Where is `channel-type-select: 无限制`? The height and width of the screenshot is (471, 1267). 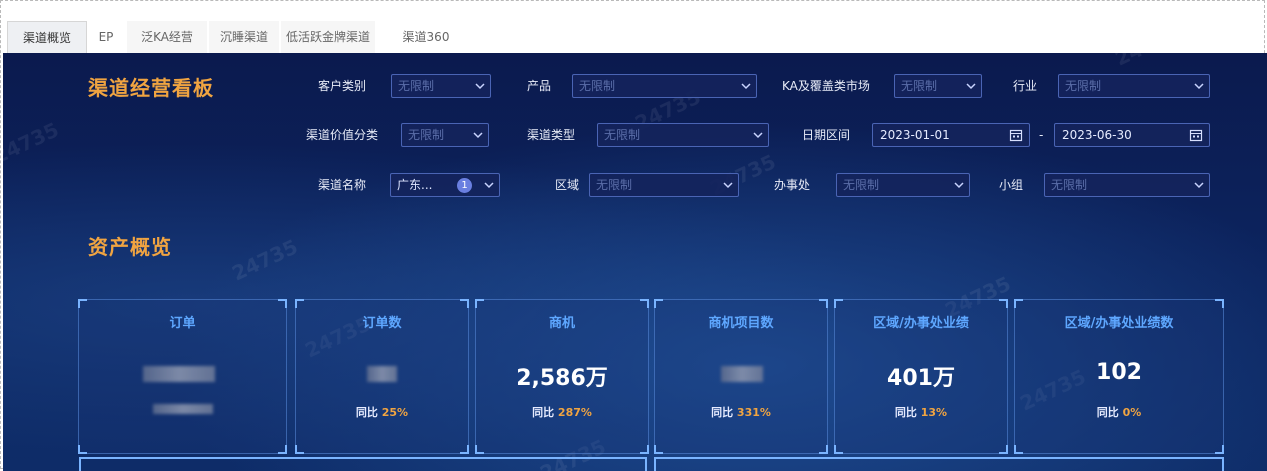 channel-type-select: 无限制 is located at coordinates (683, 135).